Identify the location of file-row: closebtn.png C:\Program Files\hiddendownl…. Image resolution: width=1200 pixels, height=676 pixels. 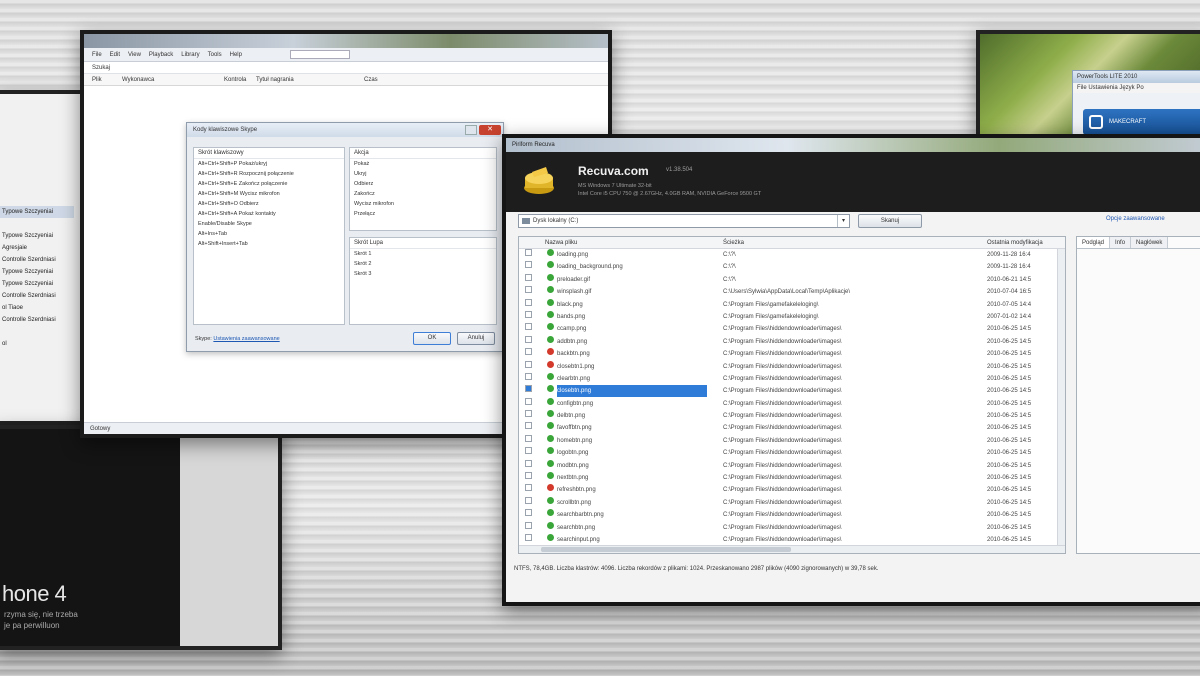
(792, 391).